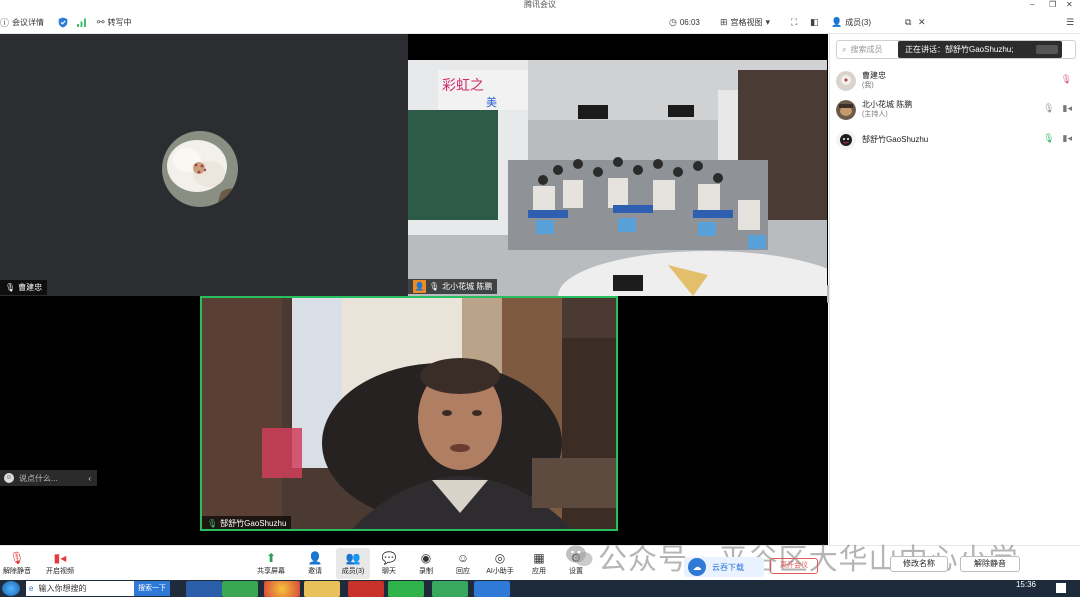  I want to click on window-title: 腾讯会议, so click(540, 4).